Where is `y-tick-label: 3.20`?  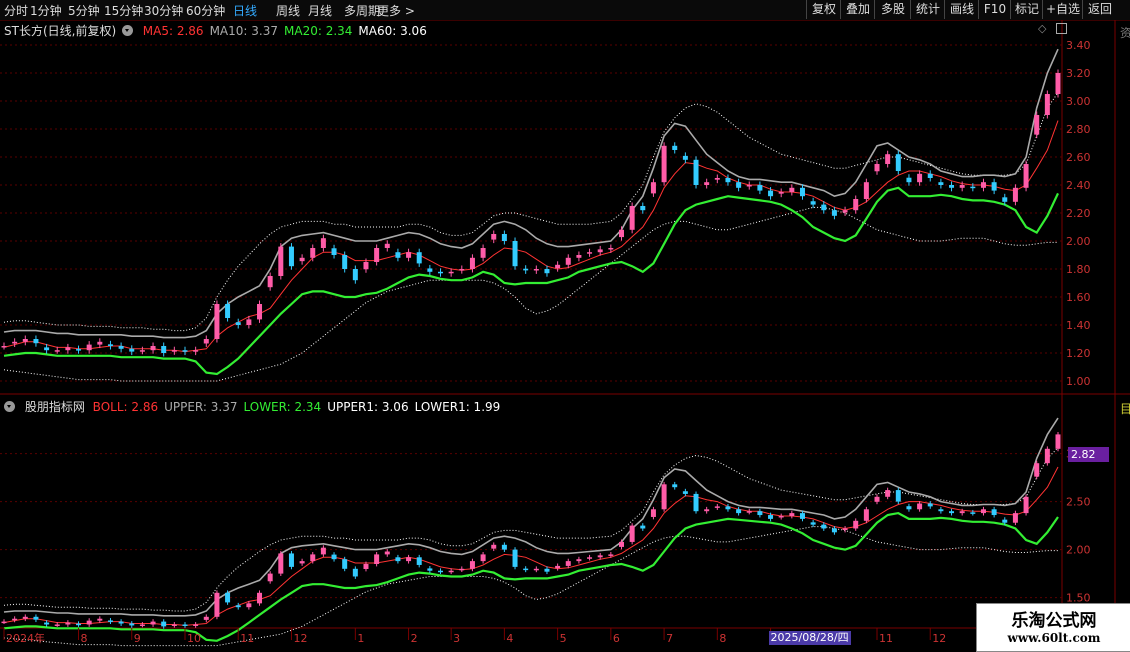 y-tick-label: 3.20 is located at coordinates (1078, 73).